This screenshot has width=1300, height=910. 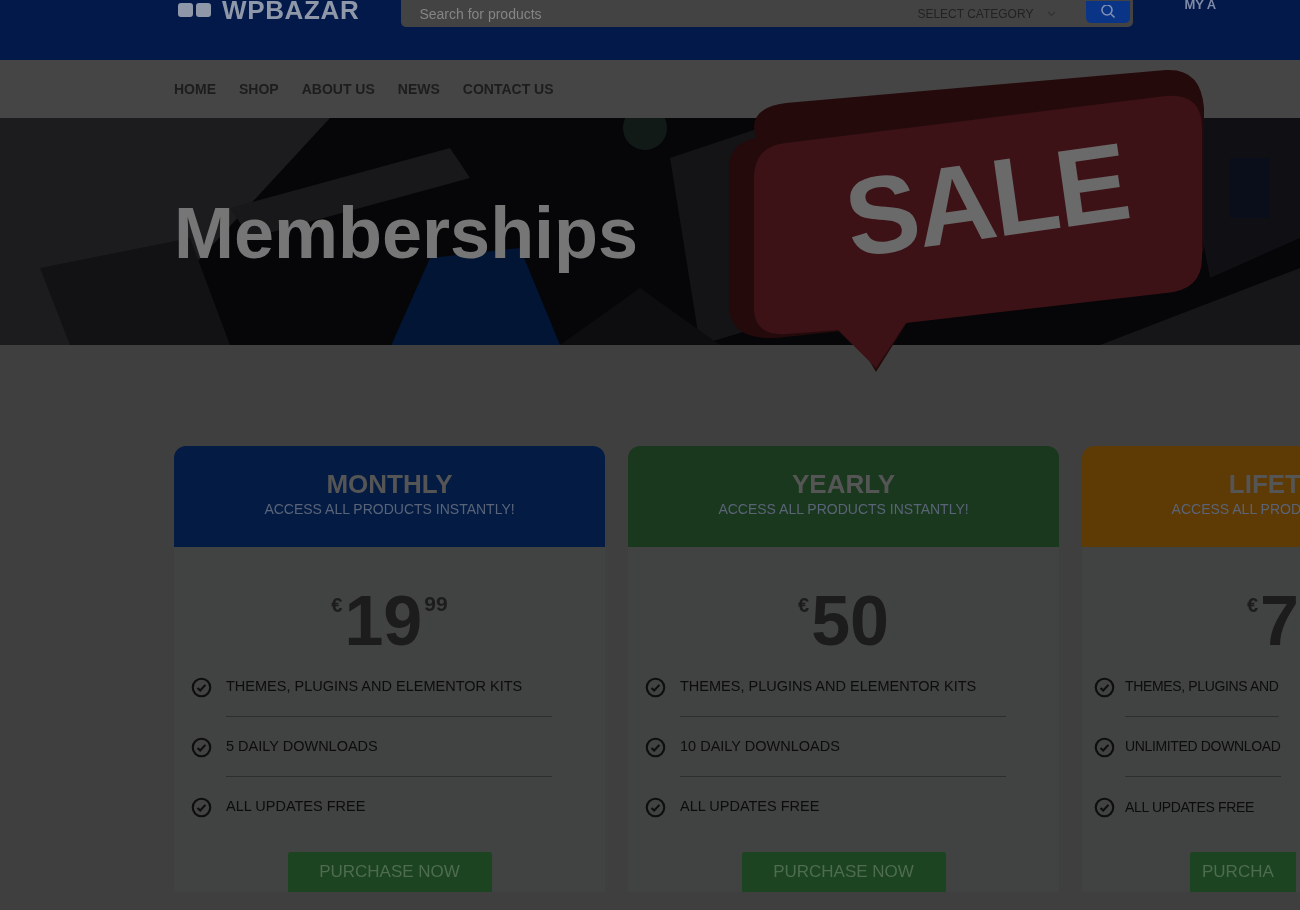 I want to click on plan-title: LIFET, so click(x=1264, y=484).